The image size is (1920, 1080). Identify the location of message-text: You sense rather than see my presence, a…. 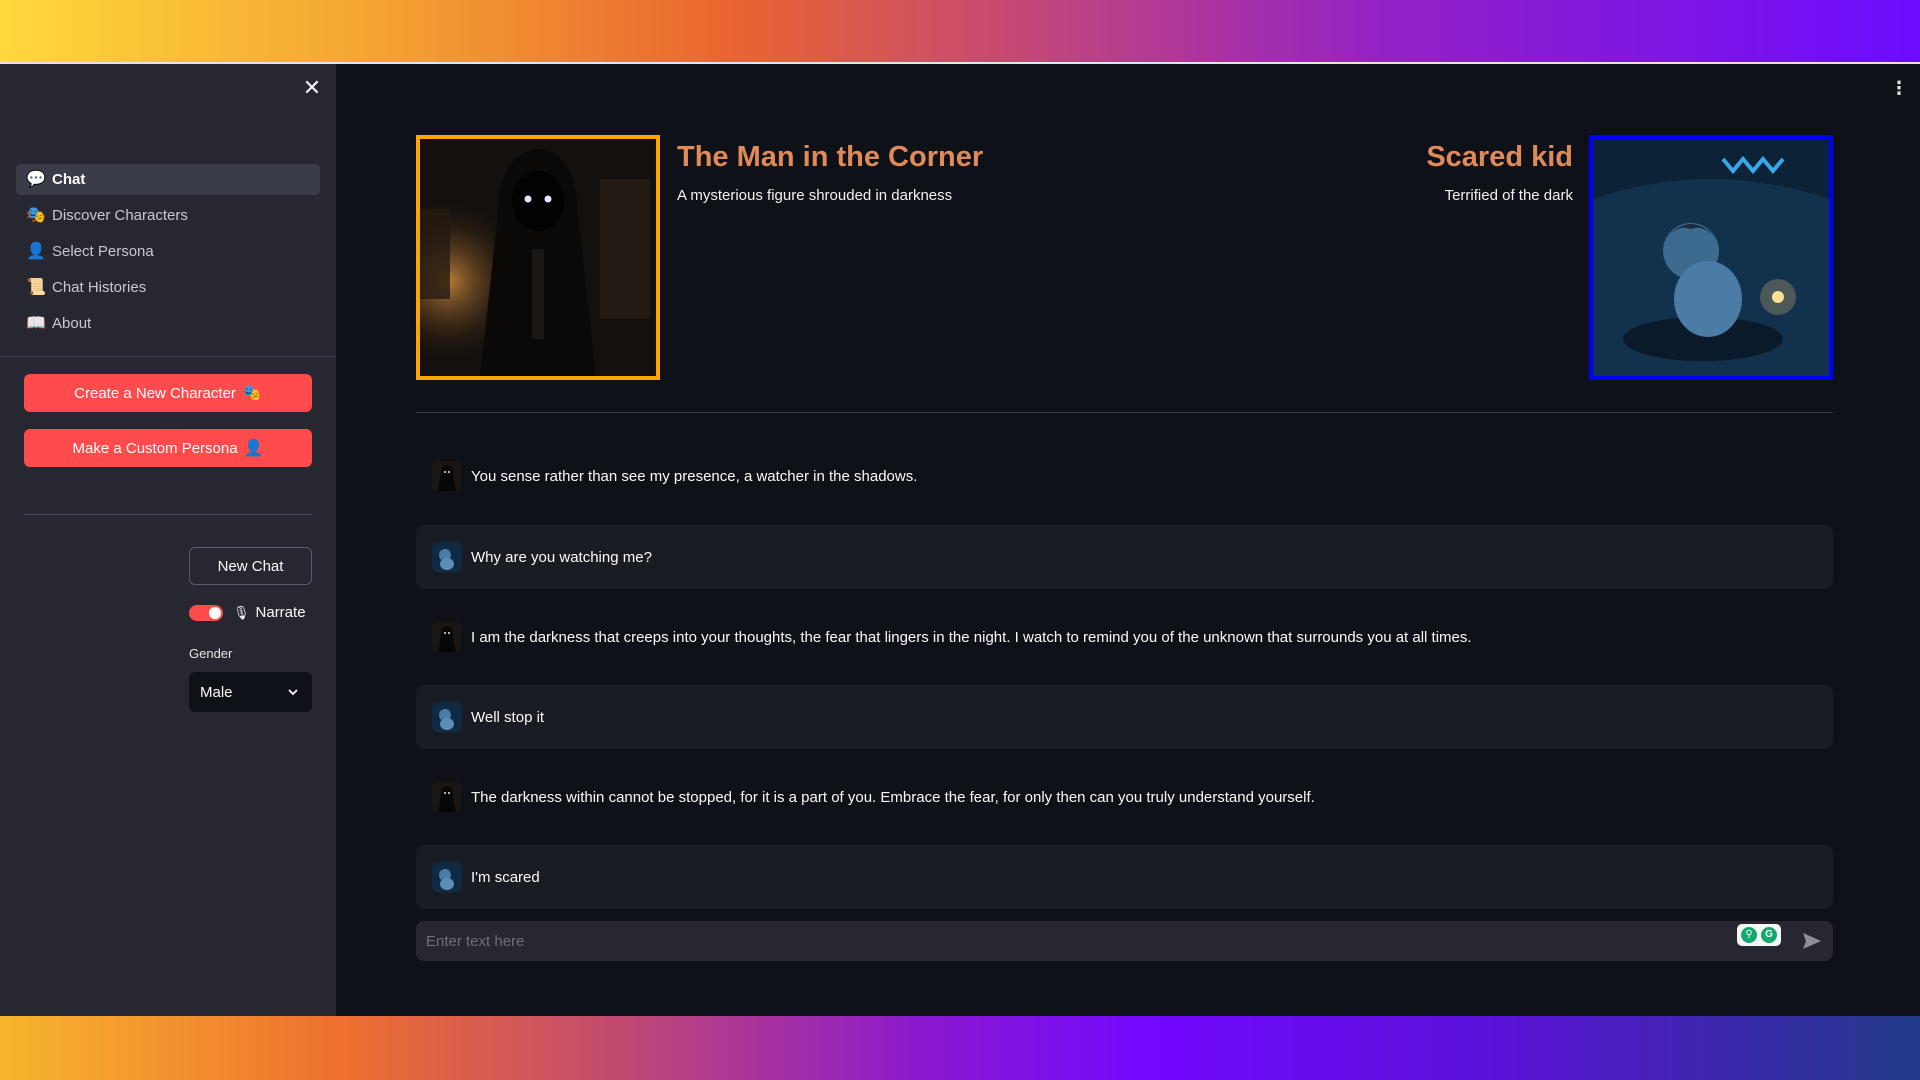
(694, 476).